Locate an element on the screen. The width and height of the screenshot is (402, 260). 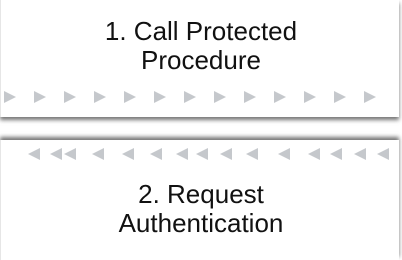
step-2-line-2: Authentication is located at coordinates (201, 223).